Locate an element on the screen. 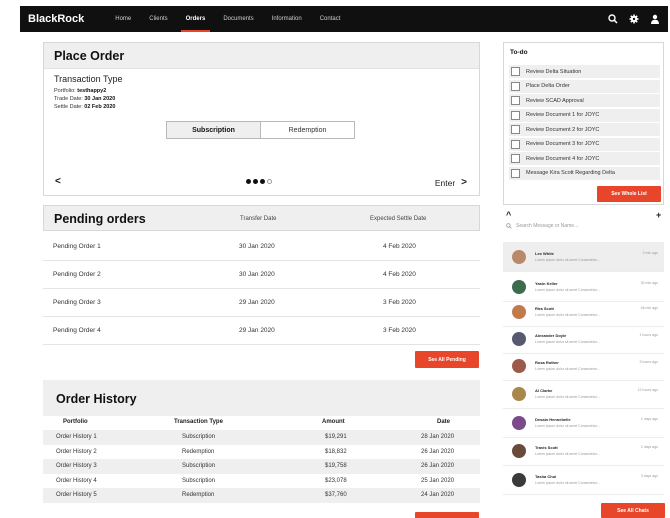 This screenshot has height=518, width=670. table-row: Pending Order 1 30 Jan 2020 4 Feb 2020 is located at coordinates (261, 247).